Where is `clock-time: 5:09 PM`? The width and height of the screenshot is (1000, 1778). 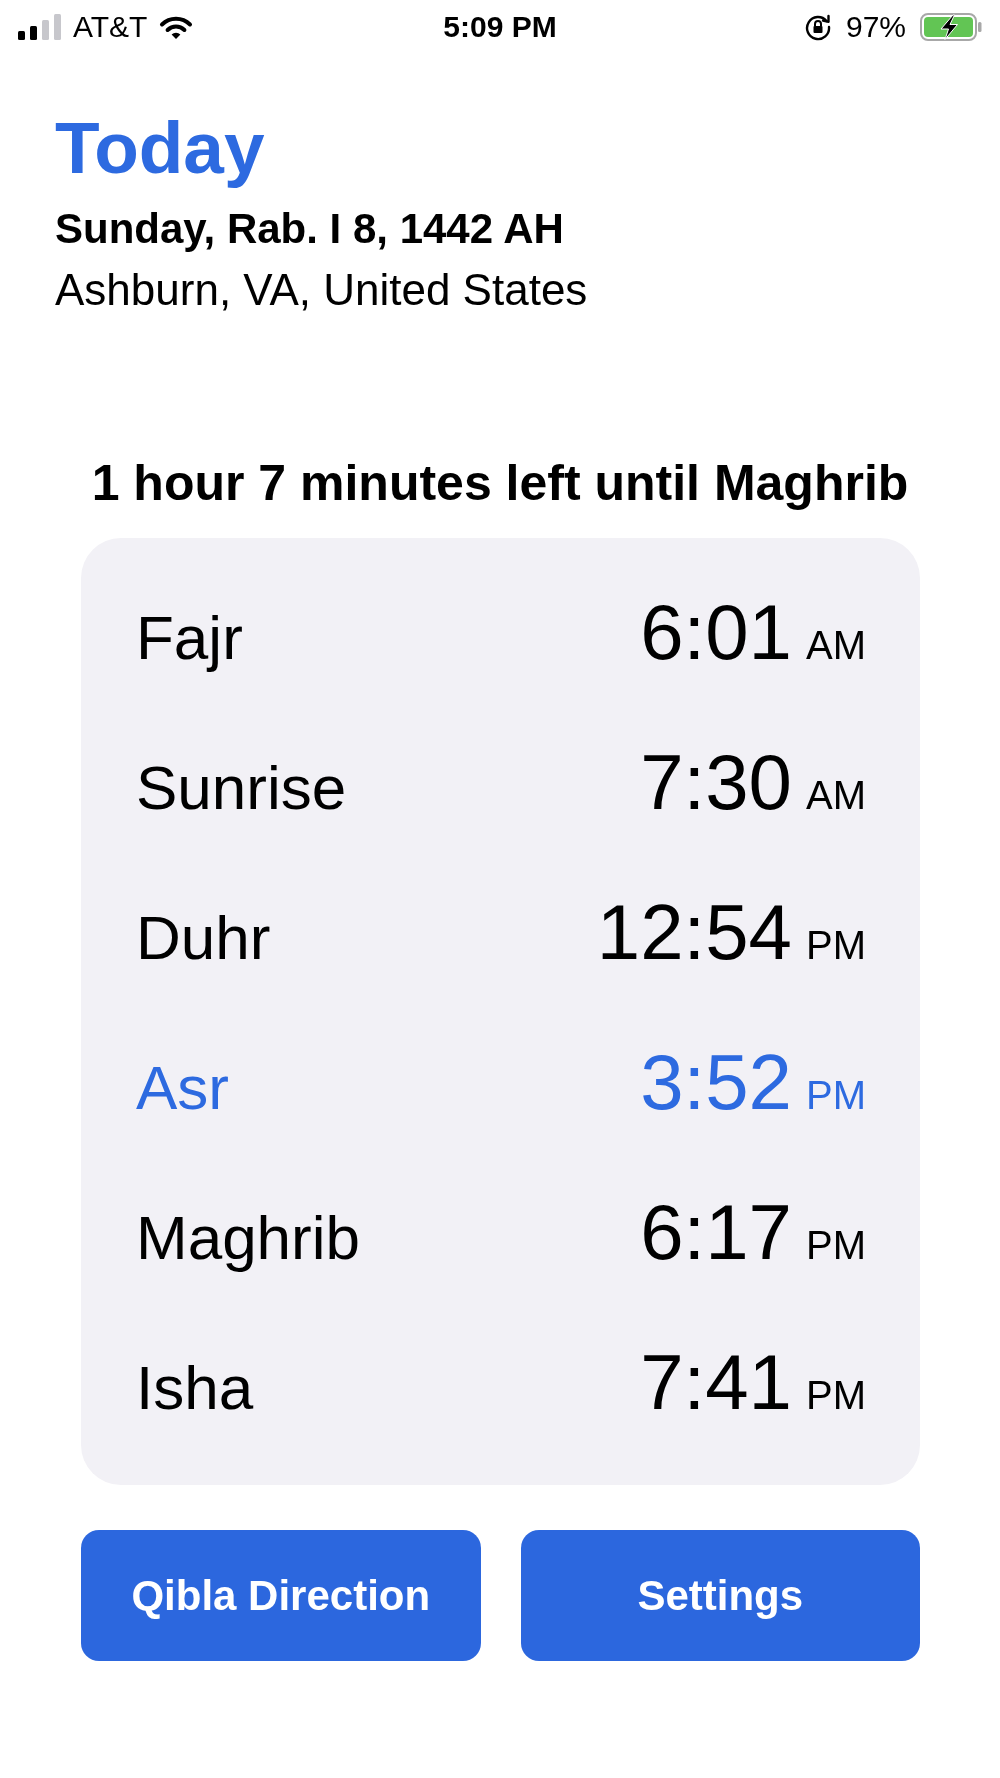
clock-time: 5:09 PM is located at coordinates (500, 27).